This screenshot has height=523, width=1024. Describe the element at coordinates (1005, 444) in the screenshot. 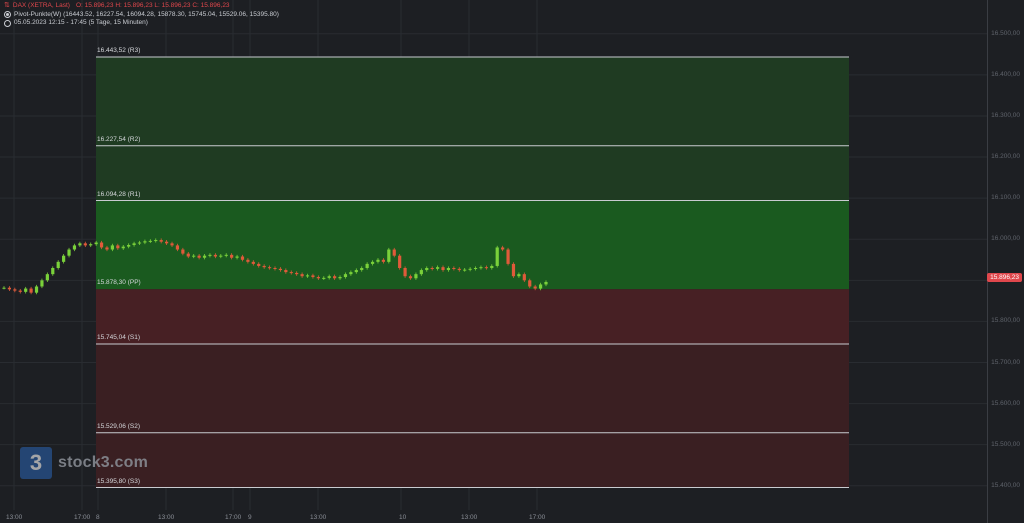

I see `price-axis-tick: 15.500,00` at that location.